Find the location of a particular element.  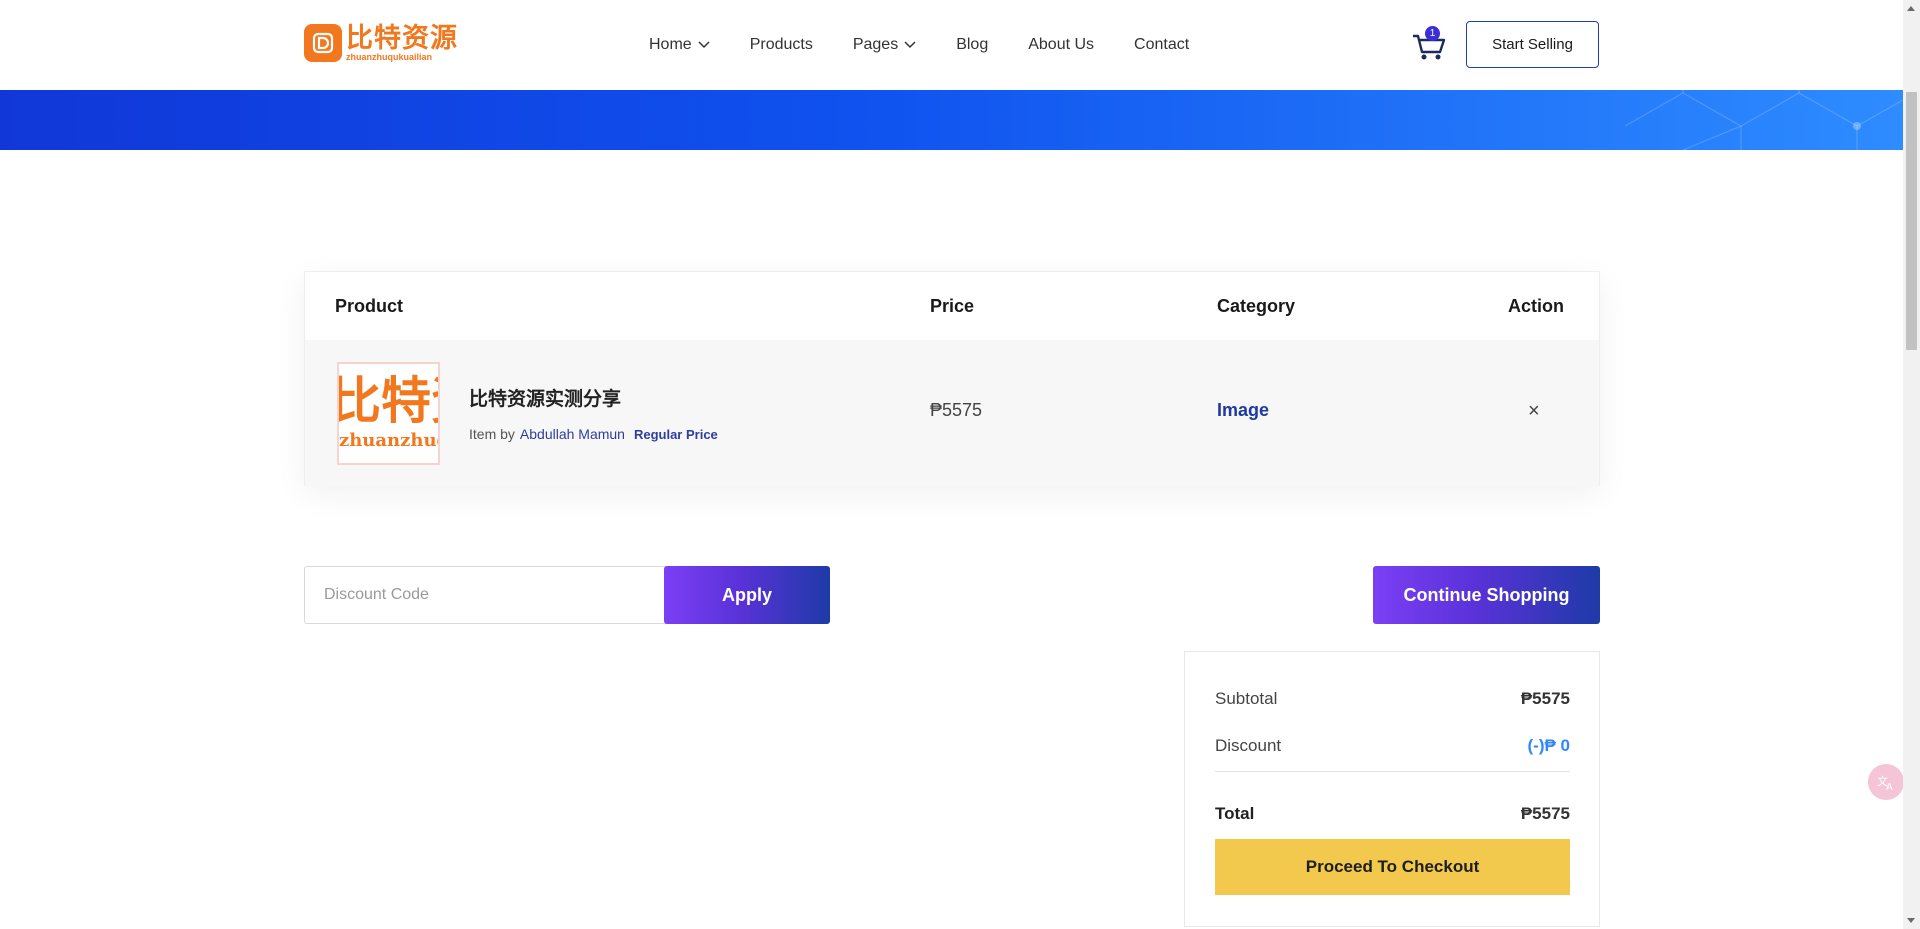

total-label: Total is located at coordinates (1235, 813).